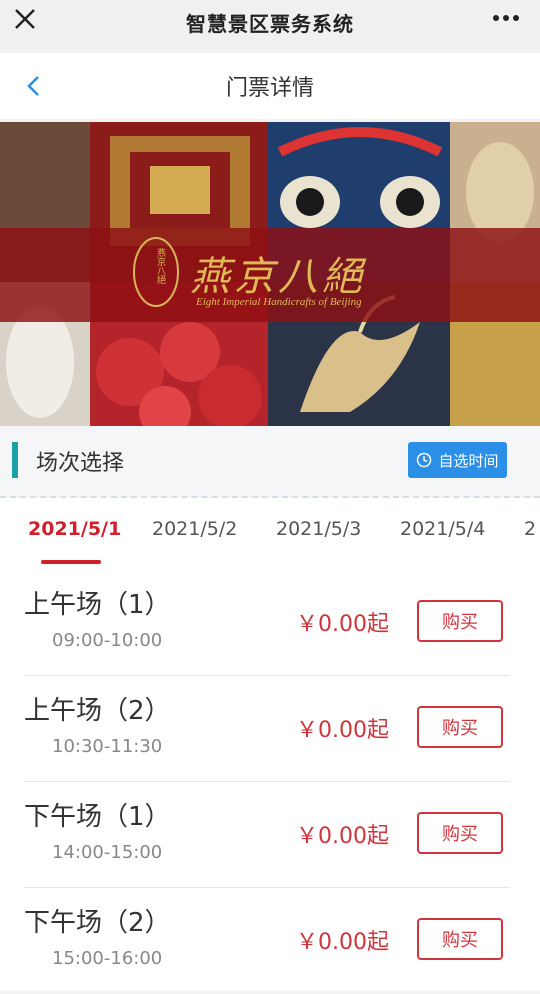 The width and height of the screenshot is (540, 994). What do you see at coordinates (107, 852) in the screenshot?
I see `session-time: 14:00-15:00` at bounding box center [107, 852].